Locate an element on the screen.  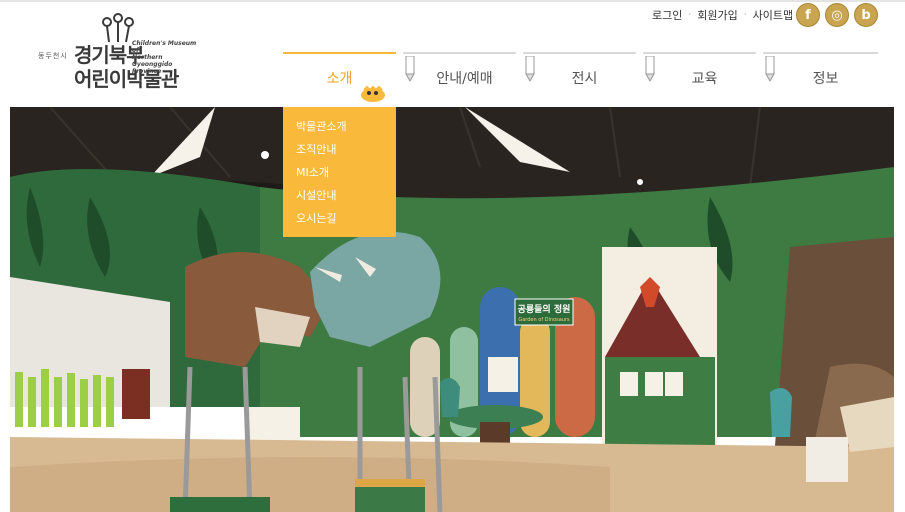
nav-item-guide: 안내/예매 is located at coordinates (459, 77).